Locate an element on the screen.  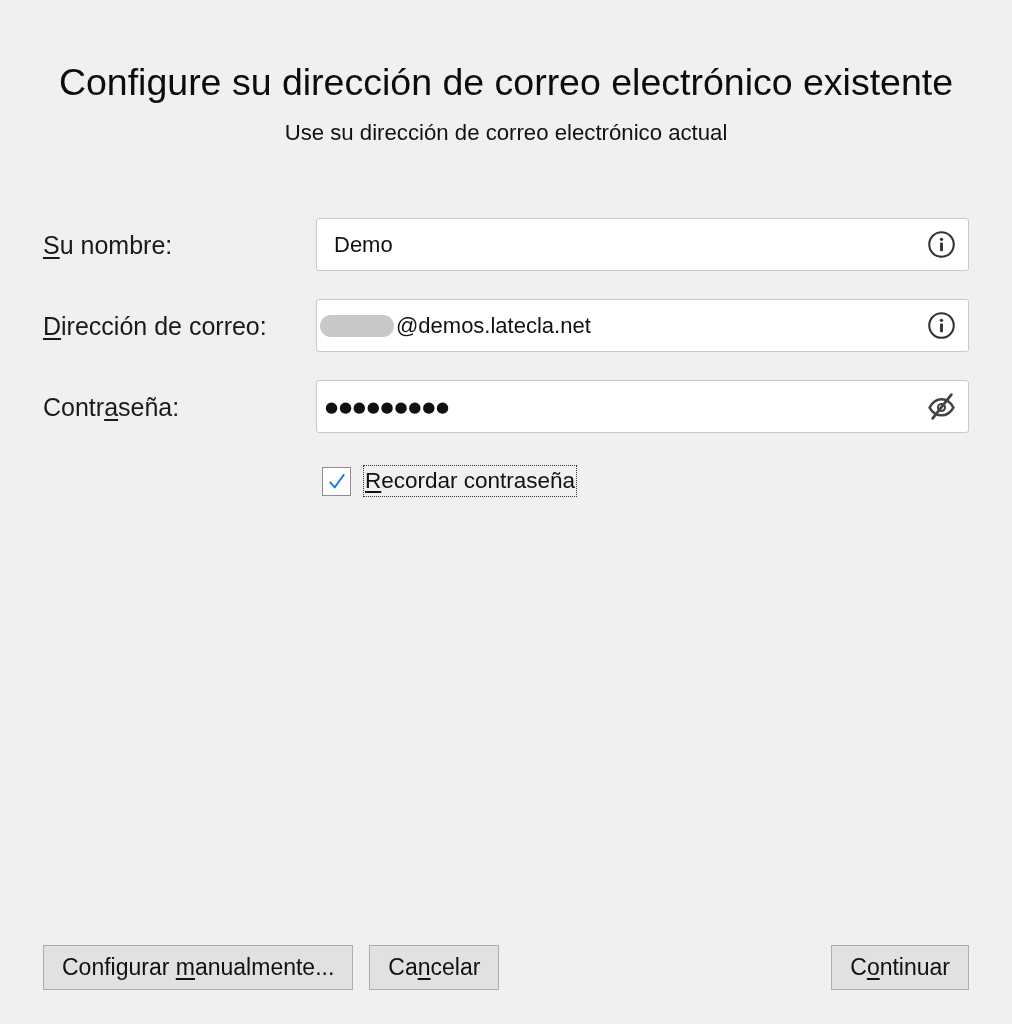
password-field: ●●●●●●●●● is located at coordinates (642, 406).